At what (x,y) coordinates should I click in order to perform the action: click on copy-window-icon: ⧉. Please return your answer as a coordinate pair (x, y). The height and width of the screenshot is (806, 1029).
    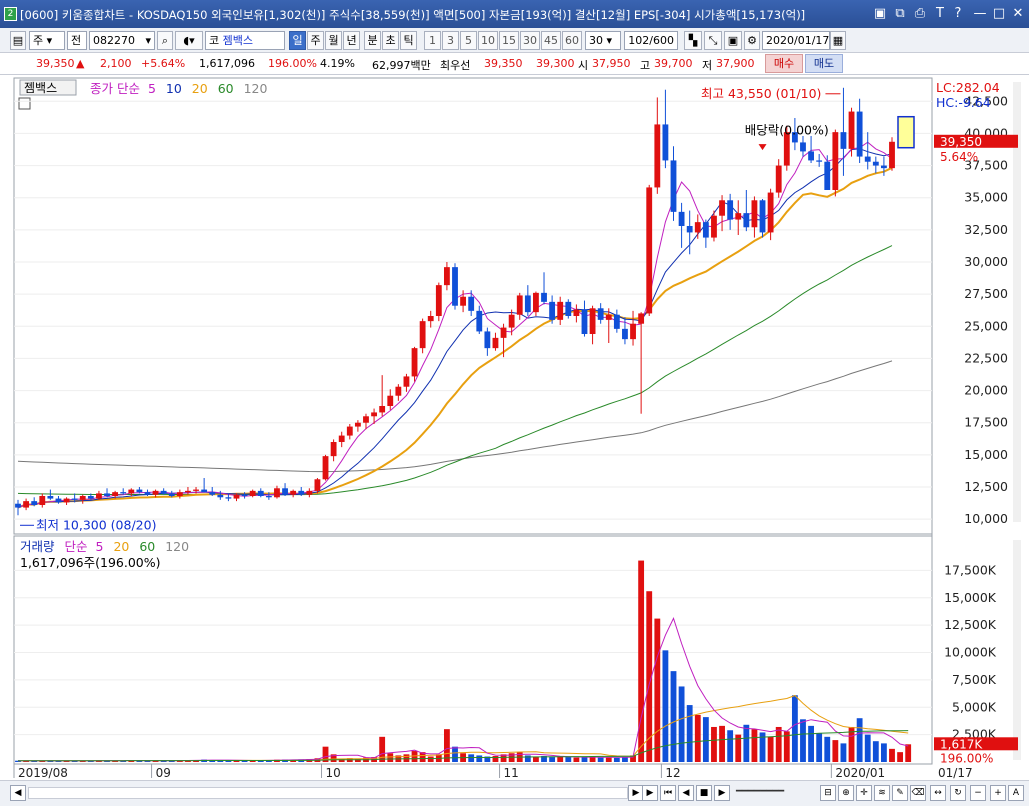
    Looking at the image, I should click on (900, 14).